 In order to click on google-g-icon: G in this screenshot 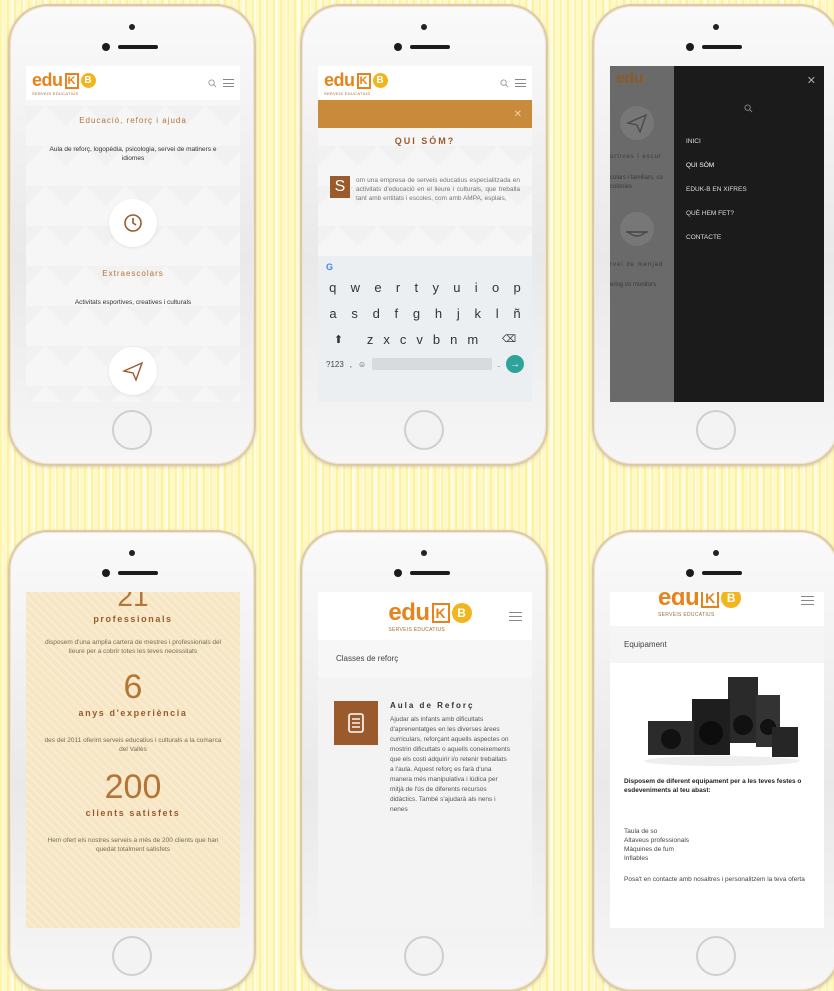, I will do `click(330, 267)`.